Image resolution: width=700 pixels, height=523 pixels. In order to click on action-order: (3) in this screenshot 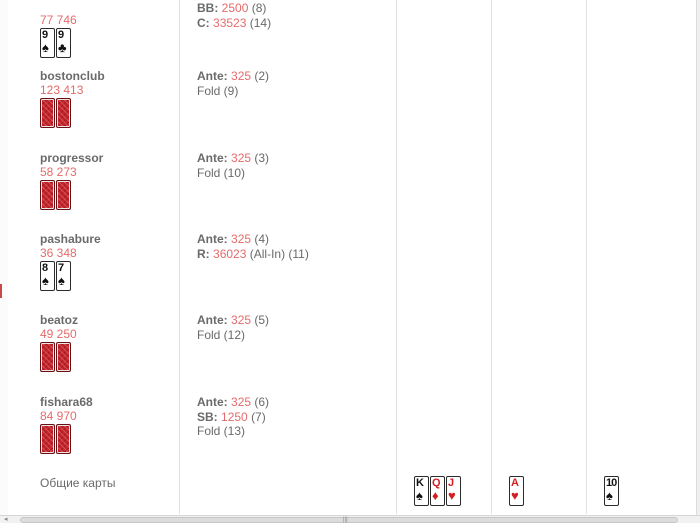, I will do `click(262, 158)`.